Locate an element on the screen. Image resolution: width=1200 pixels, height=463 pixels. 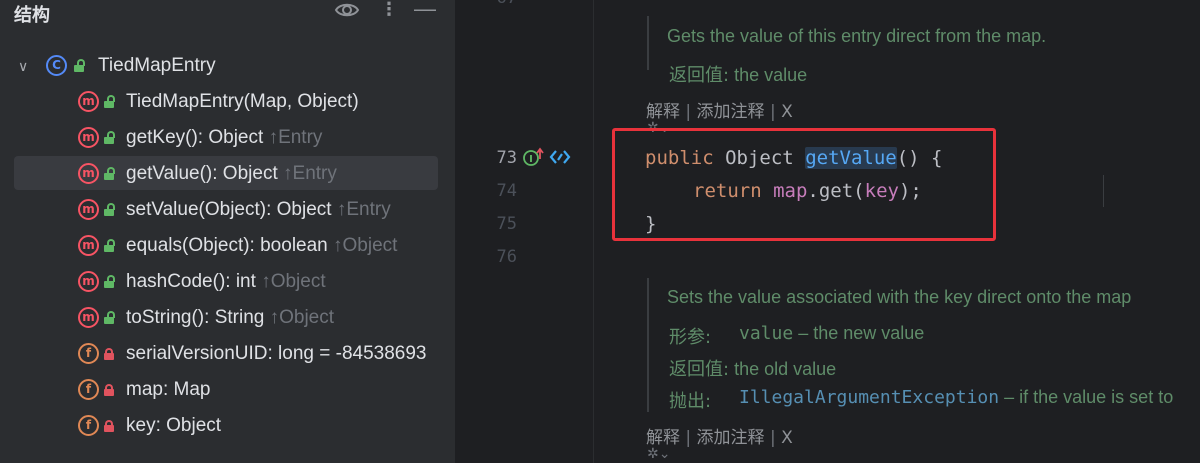
doc-param-desc: – the new value is located at coordinates (861, 333).